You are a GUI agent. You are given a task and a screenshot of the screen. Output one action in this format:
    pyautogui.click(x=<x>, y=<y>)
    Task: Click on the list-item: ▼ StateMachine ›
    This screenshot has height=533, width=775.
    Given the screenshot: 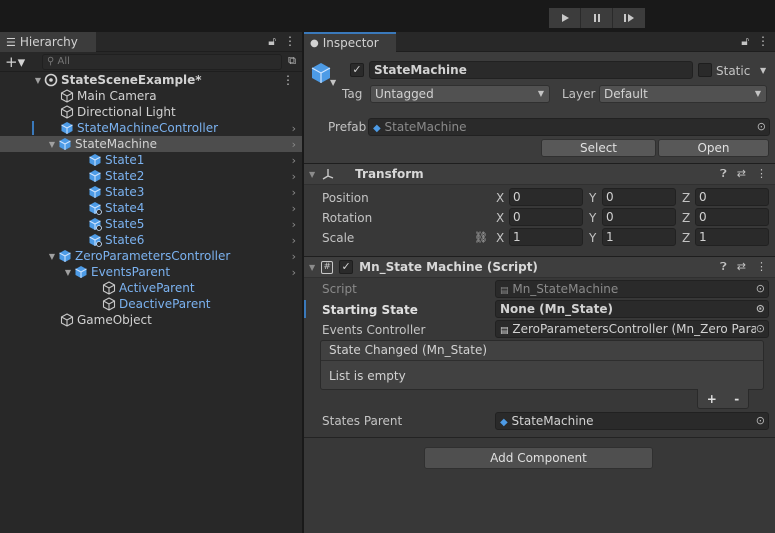 What is the action you would take?
    pyautogui.click(x=151, y=144)
    